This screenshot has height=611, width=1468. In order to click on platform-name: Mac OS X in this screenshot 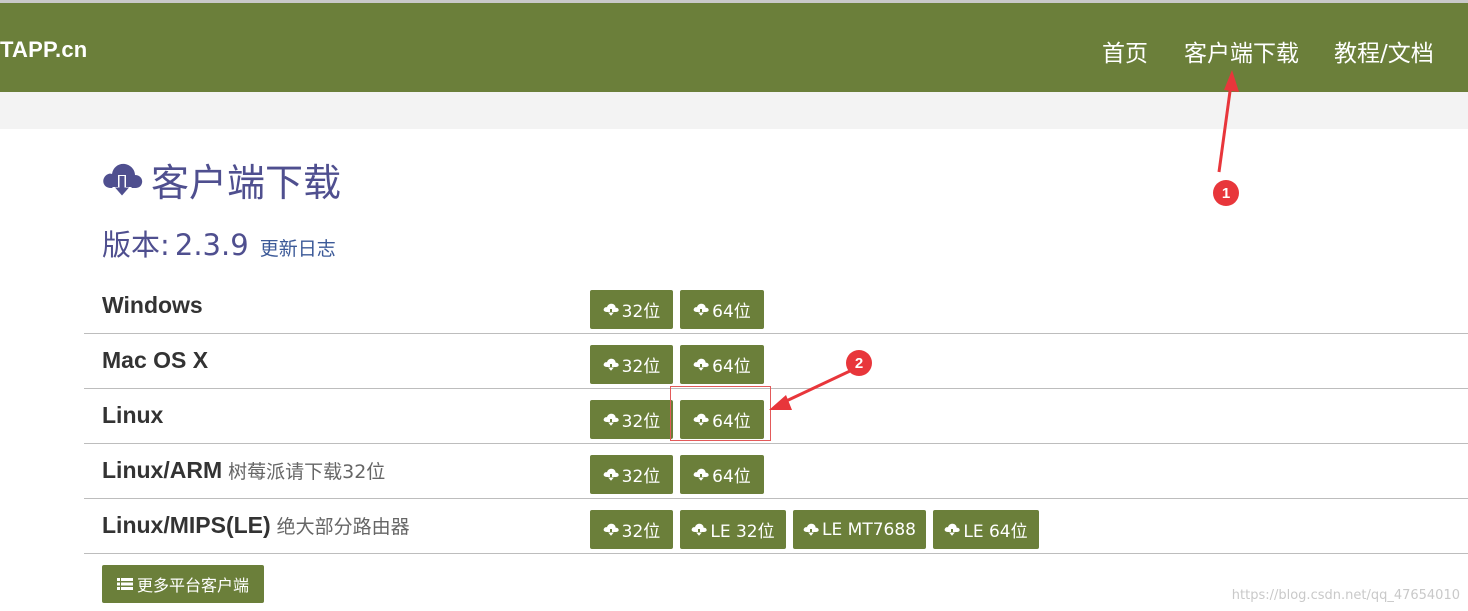, I will do `click(155, 360)`.